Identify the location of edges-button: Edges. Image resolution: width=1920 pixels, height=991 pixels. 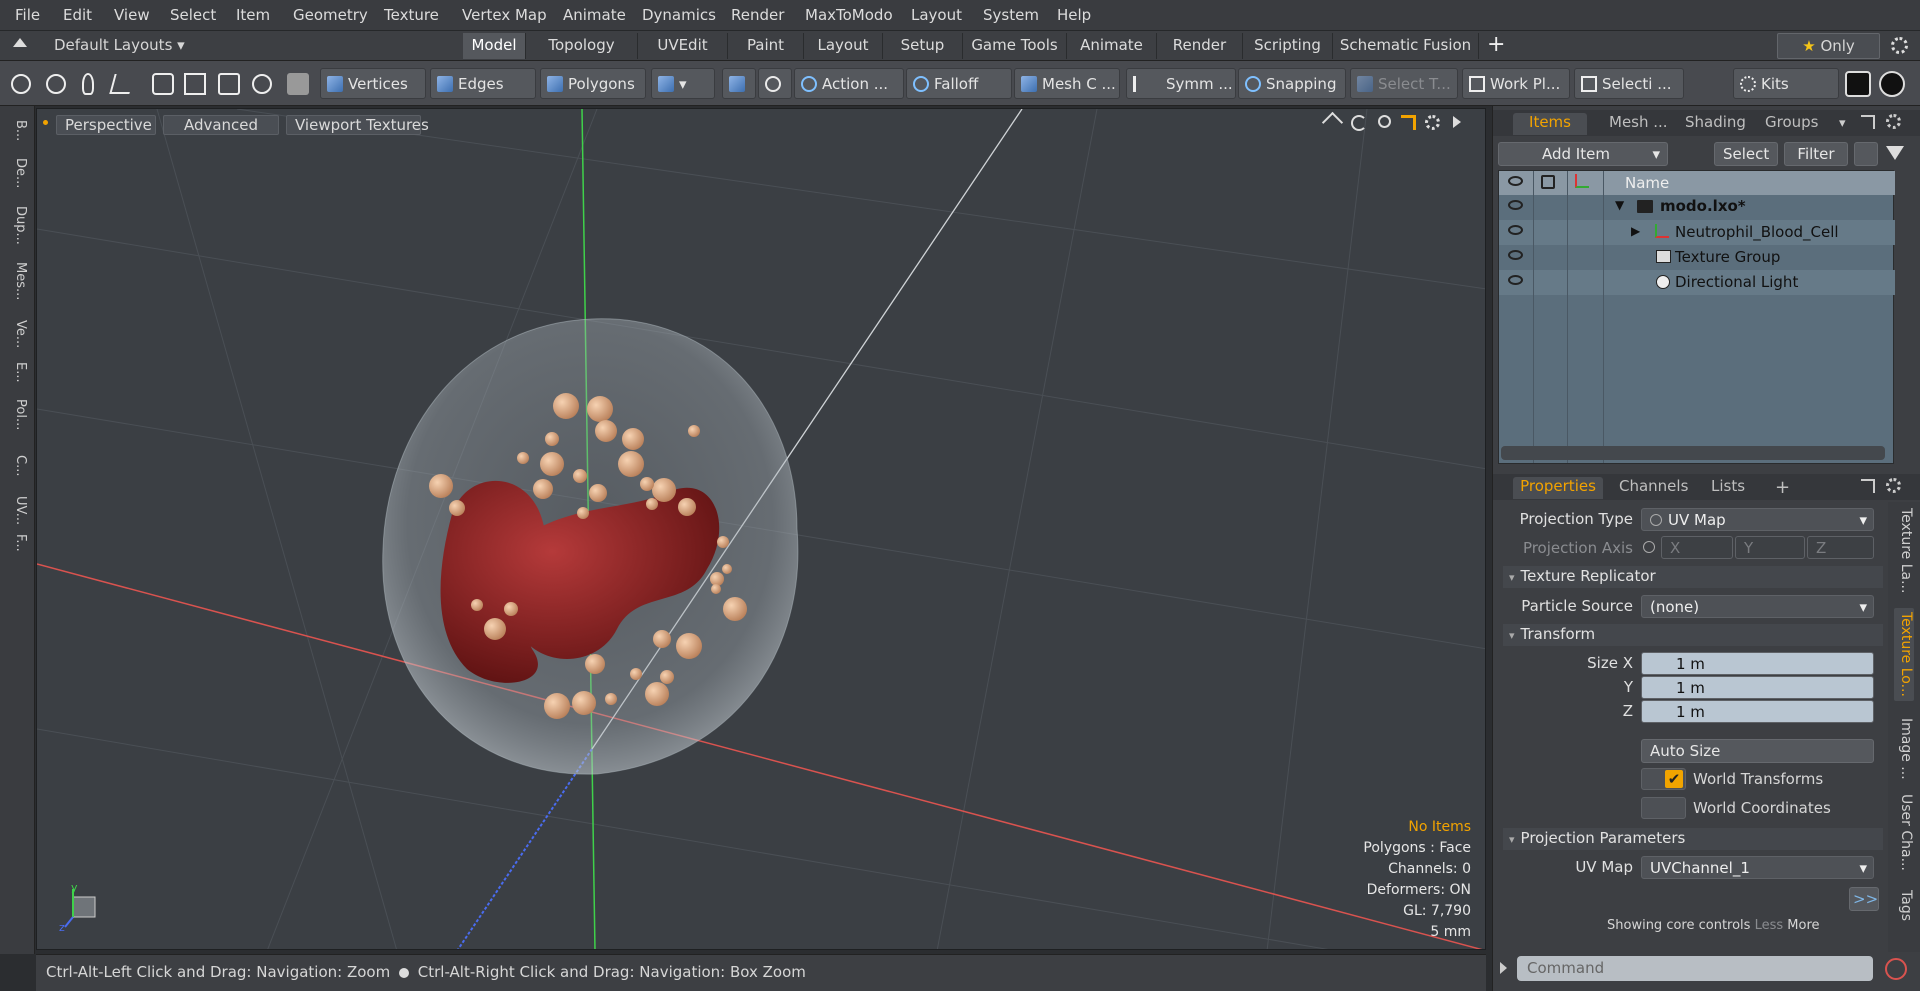
(483, 83).